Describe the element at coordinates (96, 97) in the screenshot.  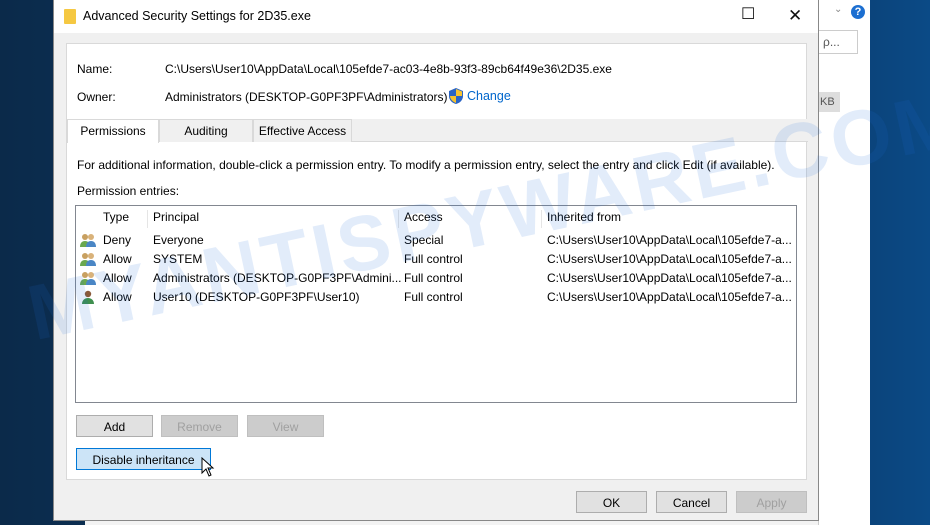
I see `owner-label: Owner:` at that location.